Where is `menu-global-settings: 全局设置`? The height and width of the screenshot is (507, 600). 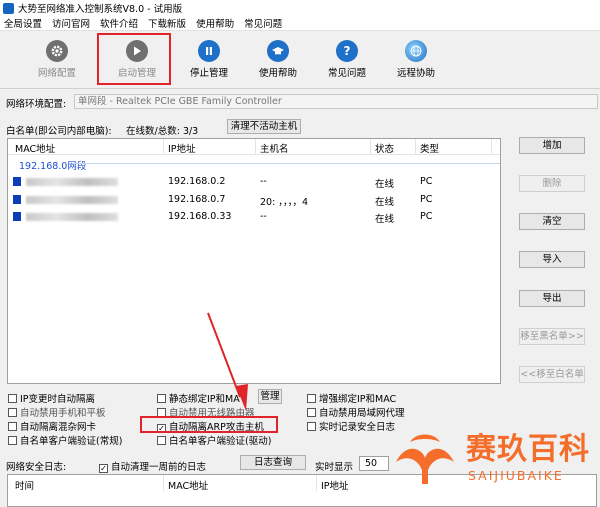
menu-global-settings: 全局设置 is located at coordinates (23, 23).